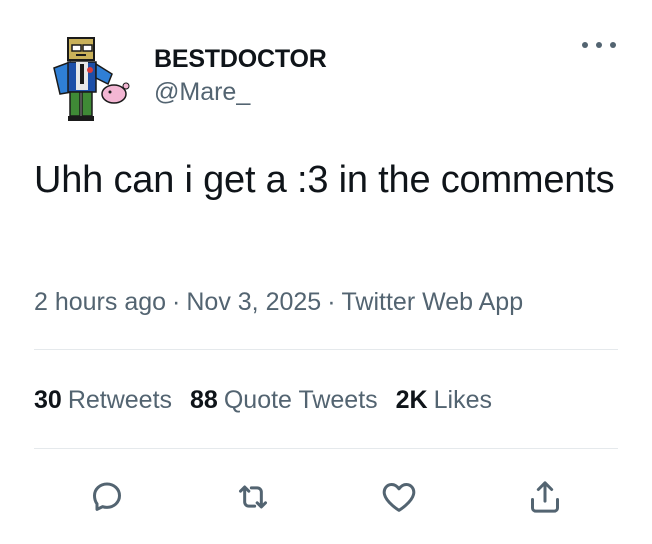  I want to click on quote-tweets-label: Quote Tweets, so click(300, 400).